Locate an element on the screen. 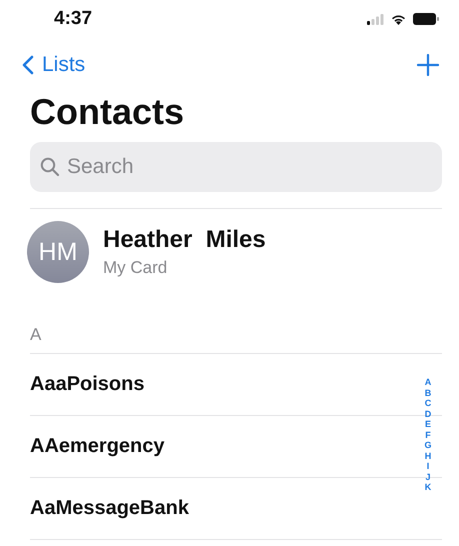  section-header: A is located at coordinates (36, 335).